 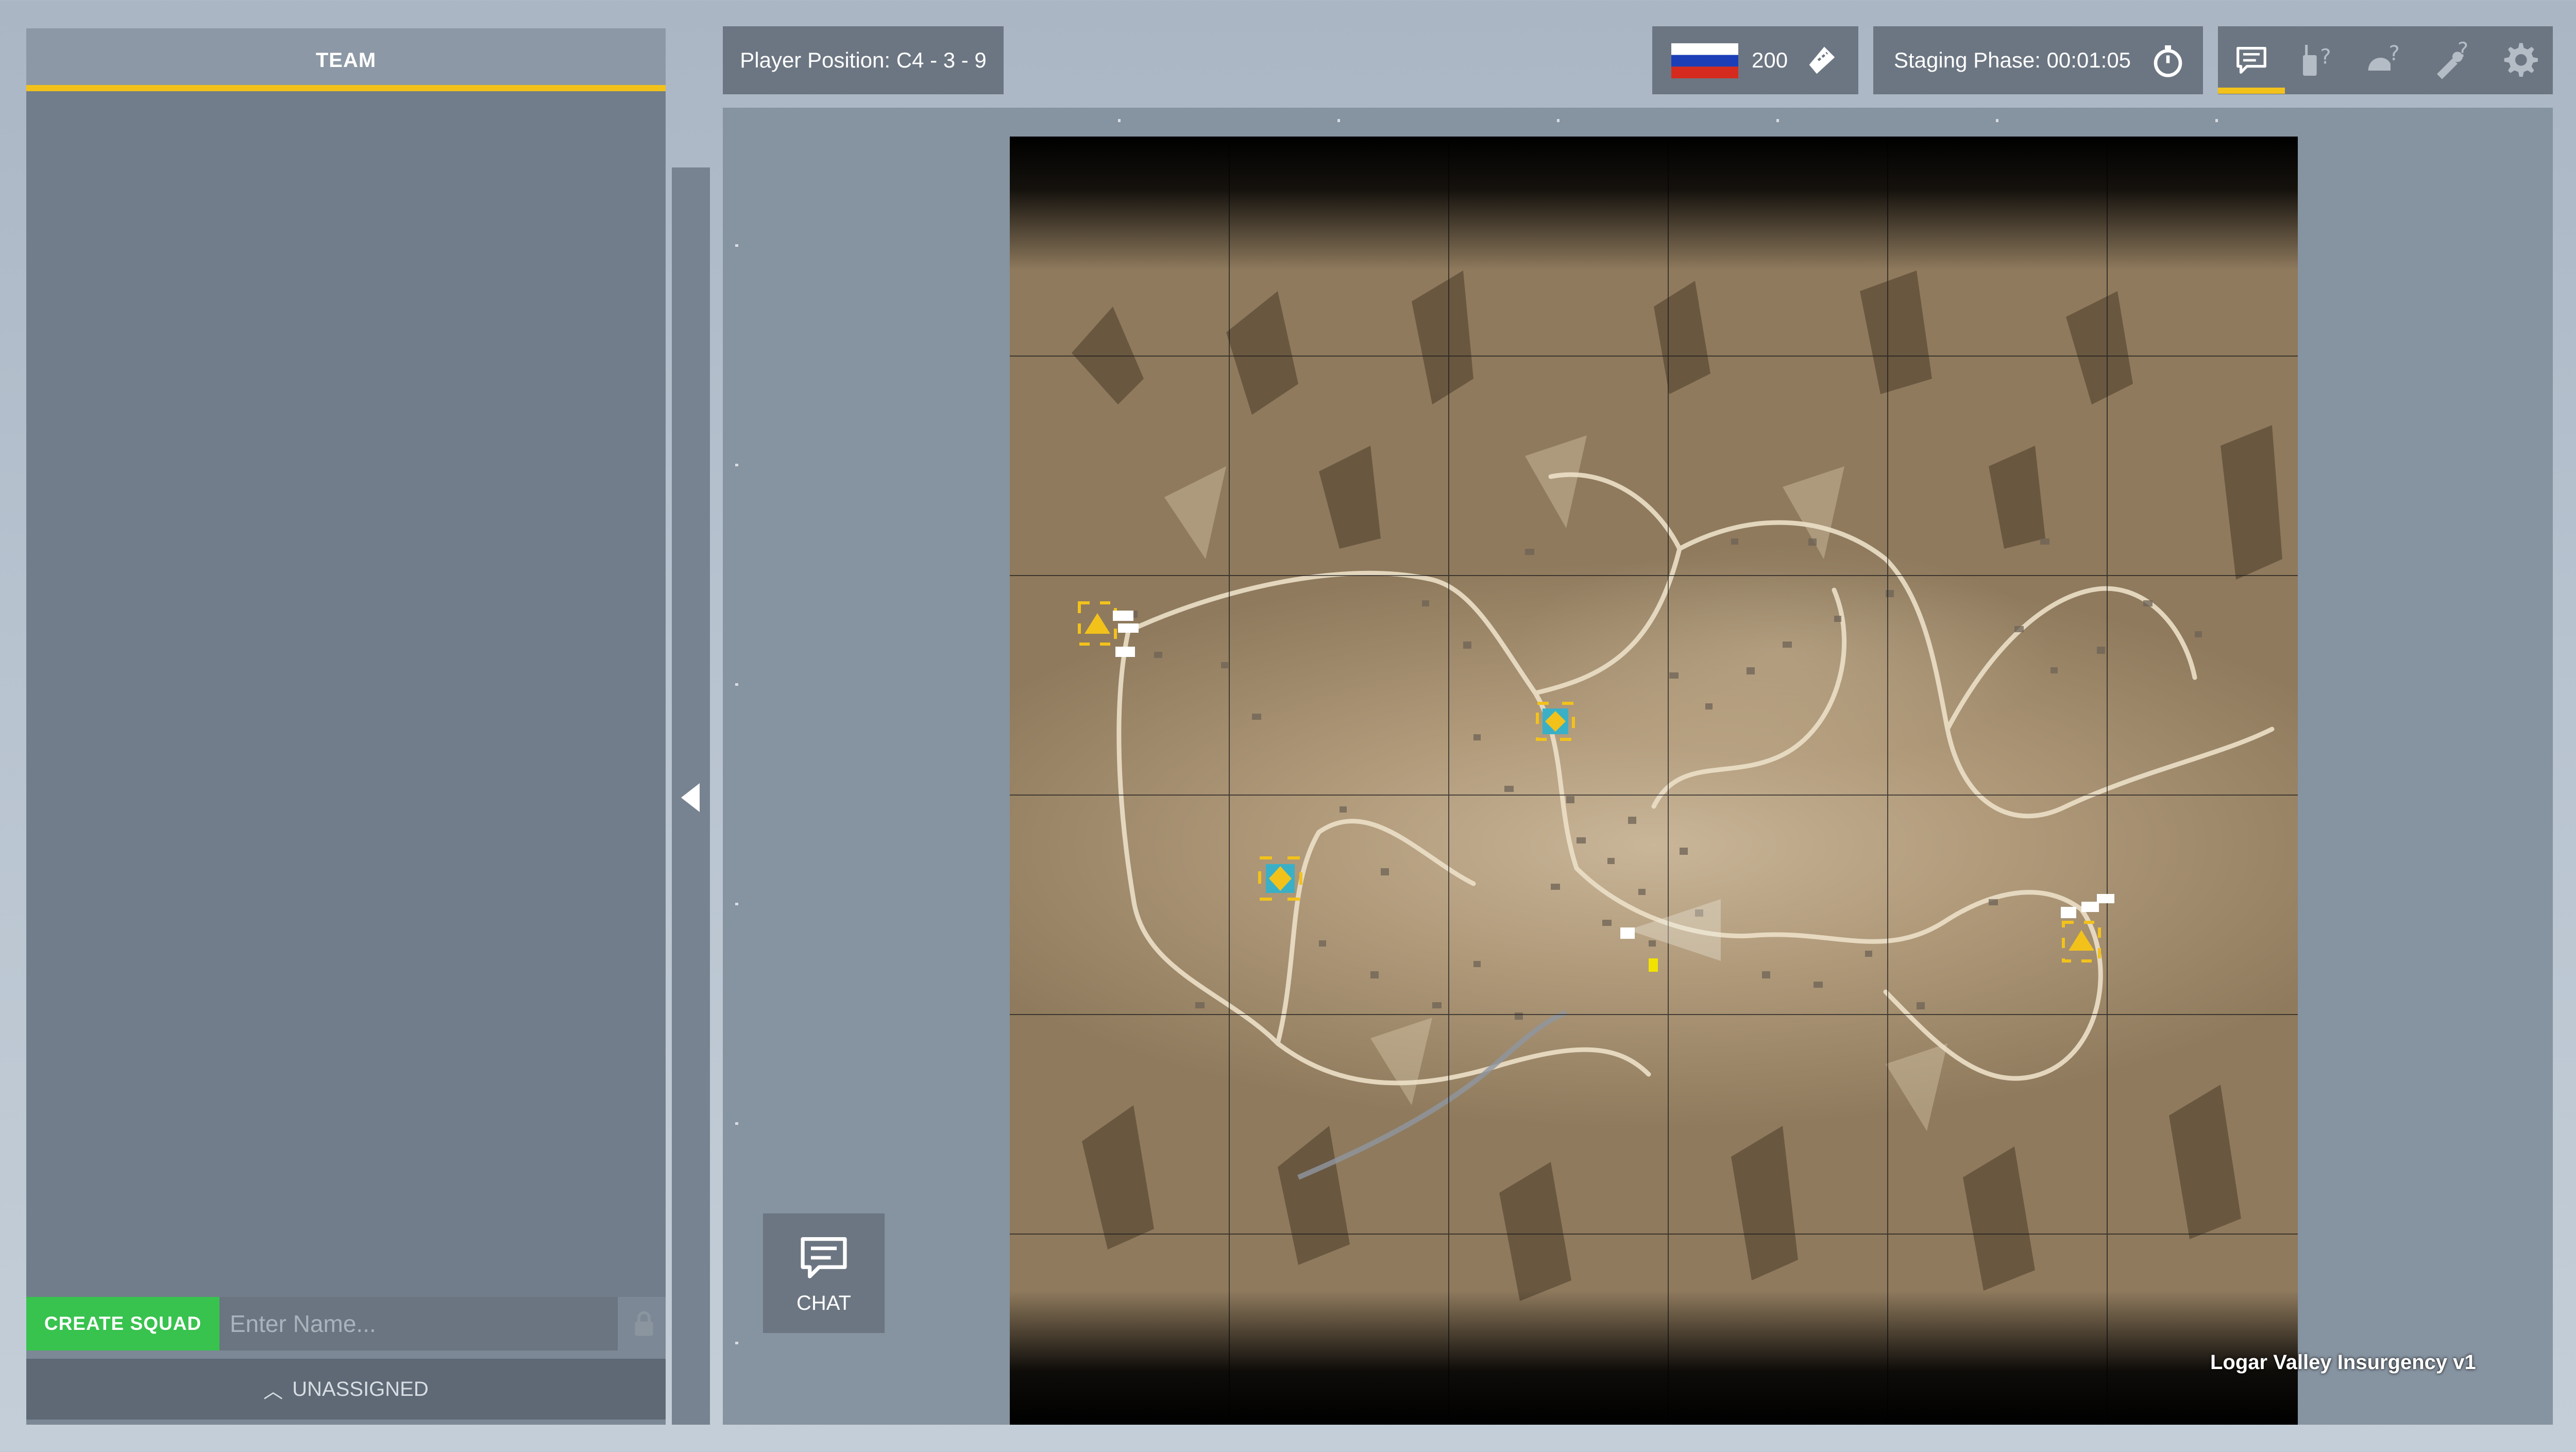 I want to click on team-tab-active-indicator, so click(x=346, y=88).